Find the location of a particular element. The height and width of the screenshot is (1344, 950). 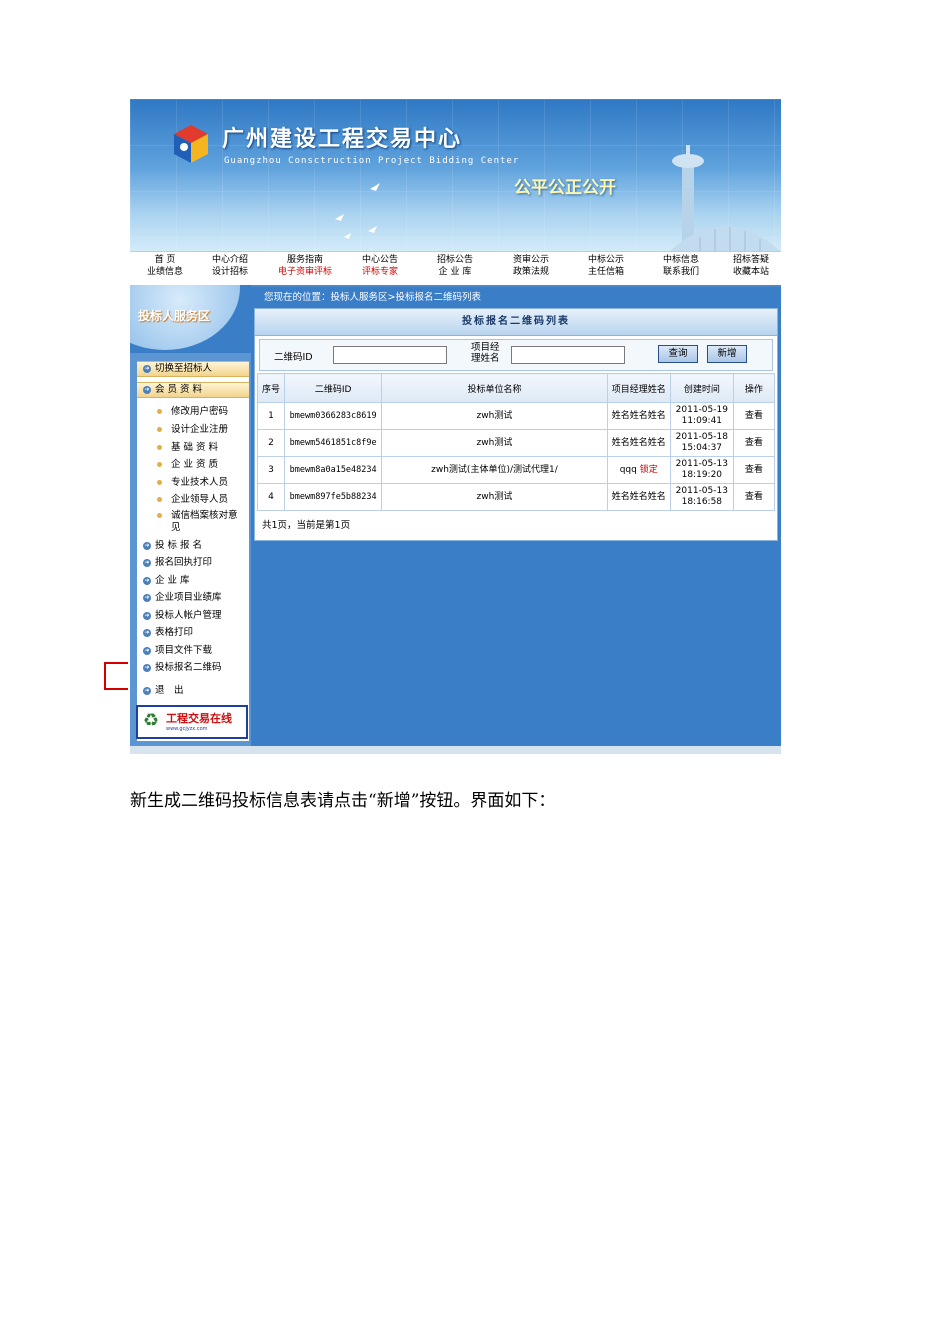

nav-item-2: 中心介绍 设计招标 is located at coordinates (230, 266).